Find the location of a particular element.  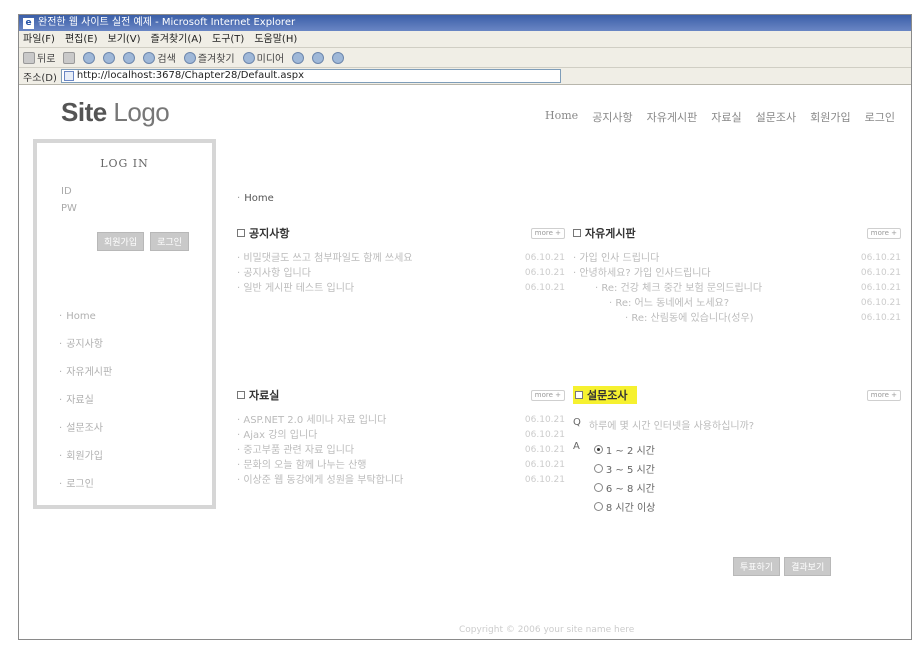

poll-option: 6 ~ 8 시간 is located at coordinates (624, 487).